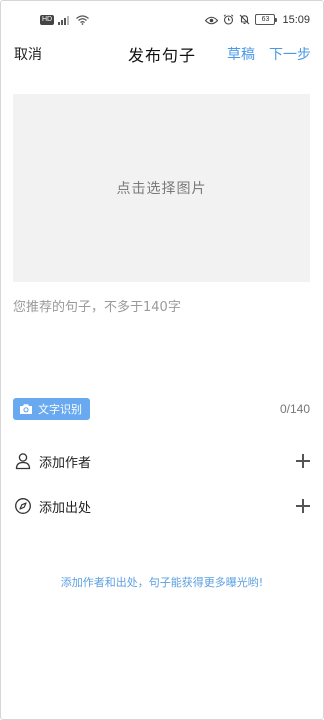 Image resolution: width=324 pixels, height=720 pixels. I want to click on ocr-button: 文字识别, so click(51, 409).